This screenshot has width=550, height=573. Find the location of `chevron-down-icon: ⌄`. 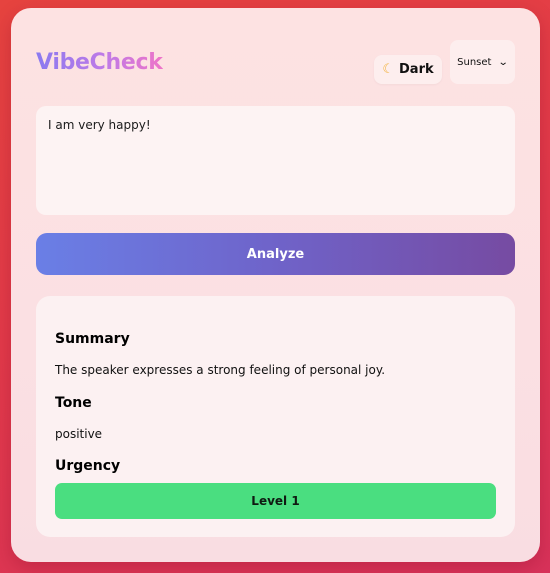

chevron-down-icon: ⌄ is located at coordinates (504, 62).